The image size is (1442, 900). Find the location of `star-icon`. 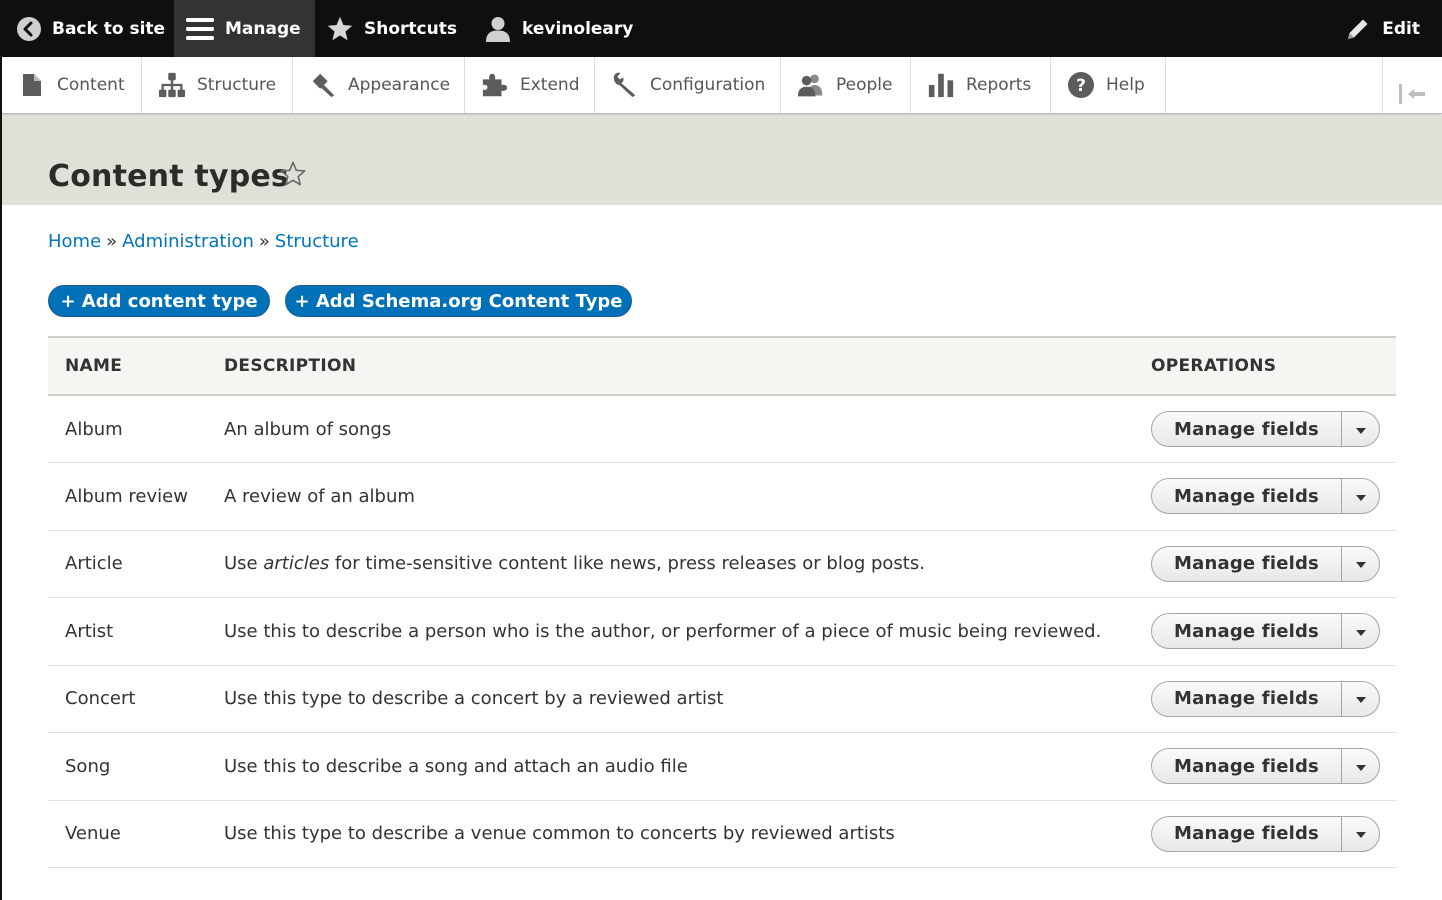

star-icon is located at coordinates (340, 29).